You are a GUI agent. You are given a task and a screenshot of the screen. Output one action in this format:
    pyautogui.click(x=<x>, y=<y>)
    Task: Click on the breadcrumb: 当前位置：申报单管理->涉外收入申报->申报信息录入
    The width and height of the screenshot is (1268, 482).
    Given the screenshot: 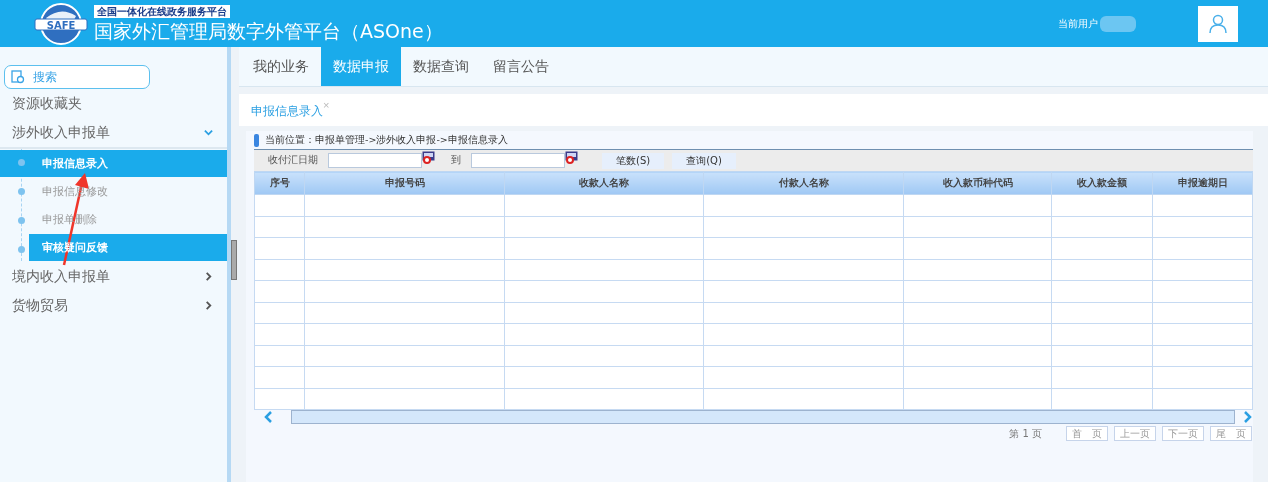 What is the action you would take?
    pyautogui.click(x=386, y=140)
    